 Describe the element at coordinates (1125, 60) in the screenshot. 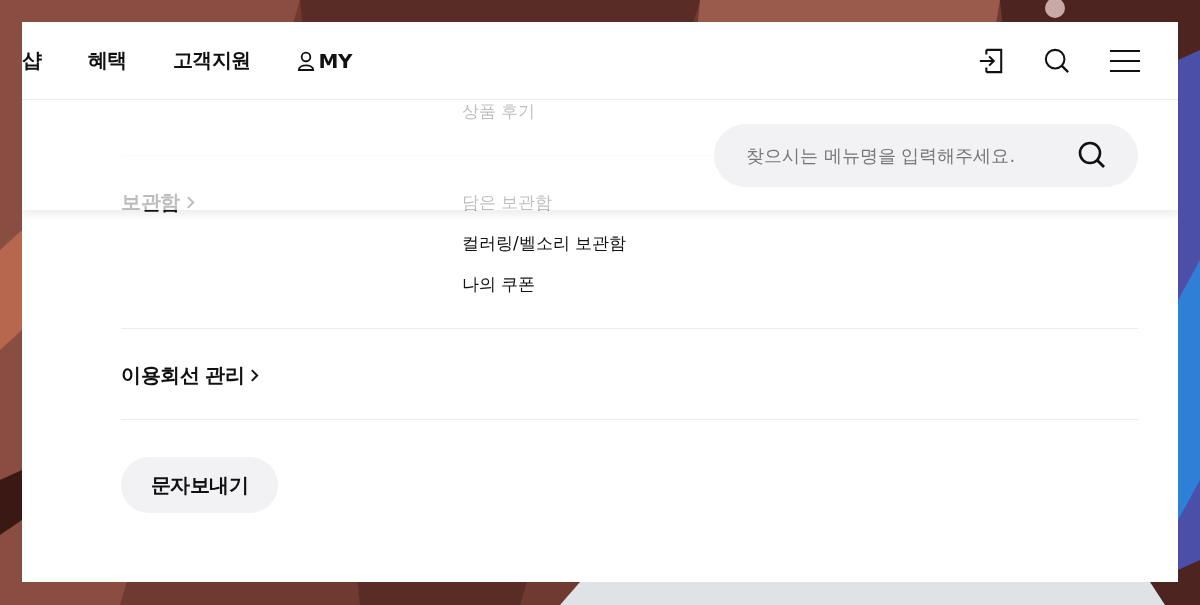

I see `menu-icon` at that location.